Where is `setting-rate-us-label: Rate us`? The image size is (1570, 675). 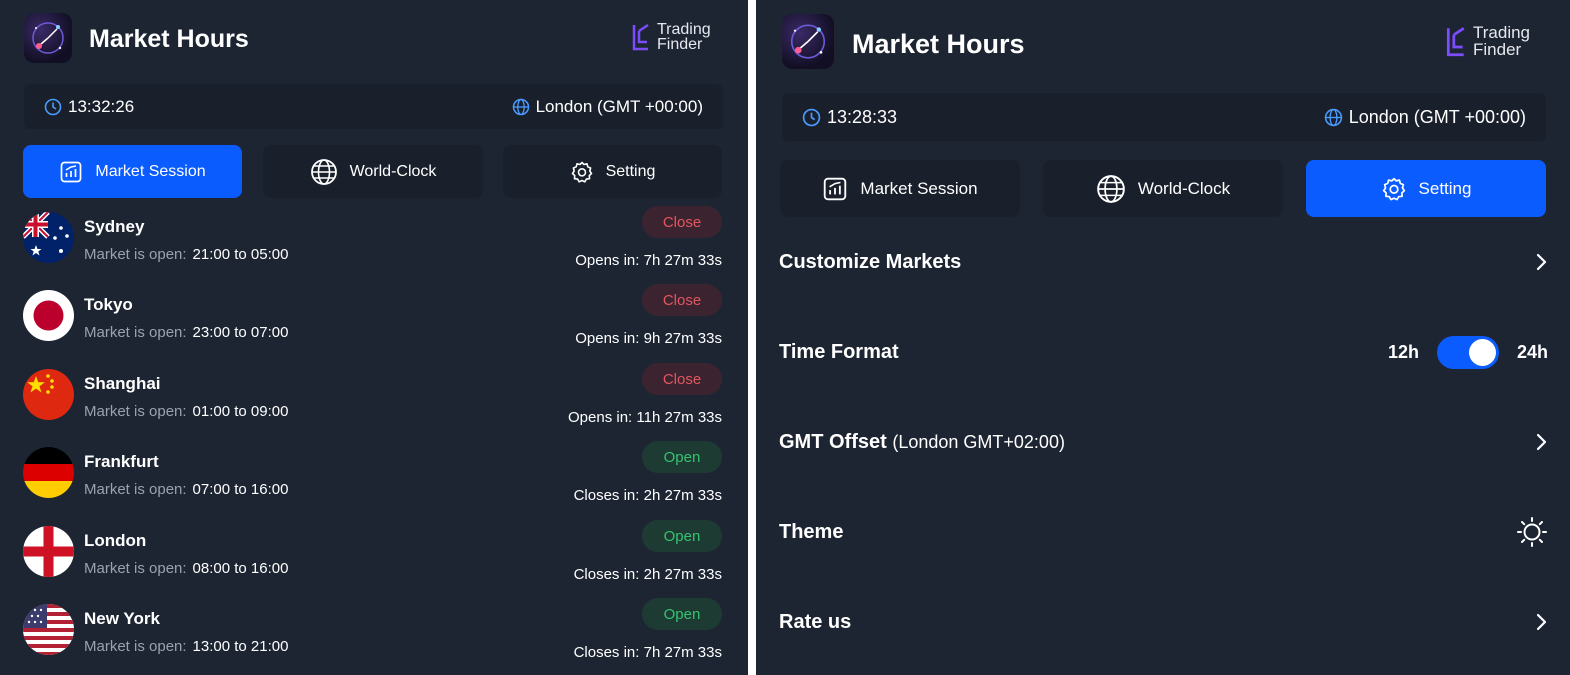 setting-rate-us-label: Rate us is located at coordinates (815, 621).